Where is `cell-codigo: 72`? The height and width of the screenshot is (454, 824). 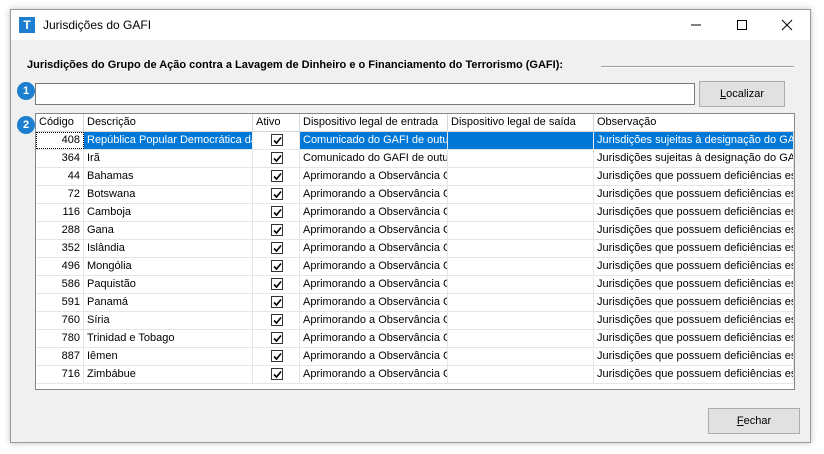
cell-codigo: 72 is located at coordinates (60, 194).